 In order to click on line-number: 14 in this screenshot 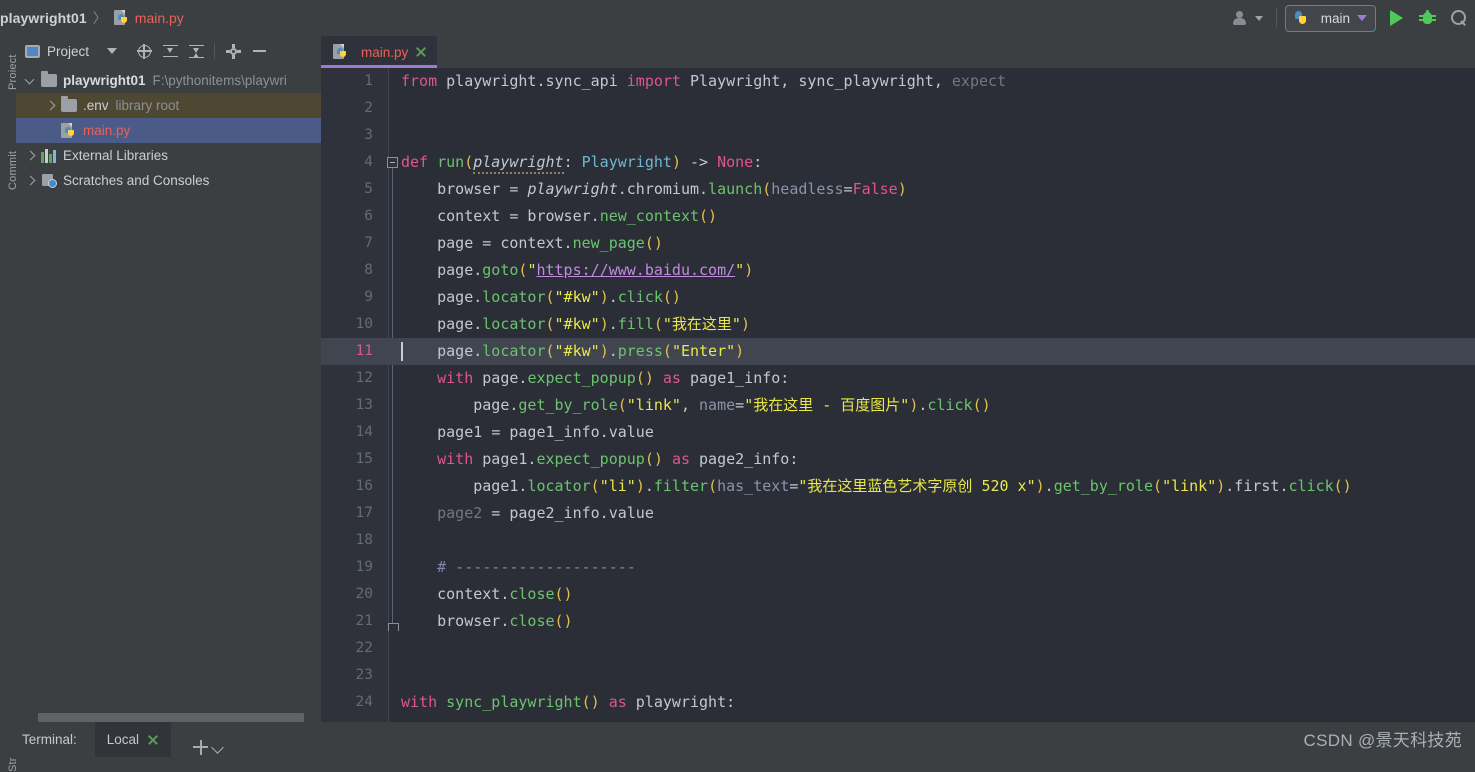, I will do `click(364, 432)`.